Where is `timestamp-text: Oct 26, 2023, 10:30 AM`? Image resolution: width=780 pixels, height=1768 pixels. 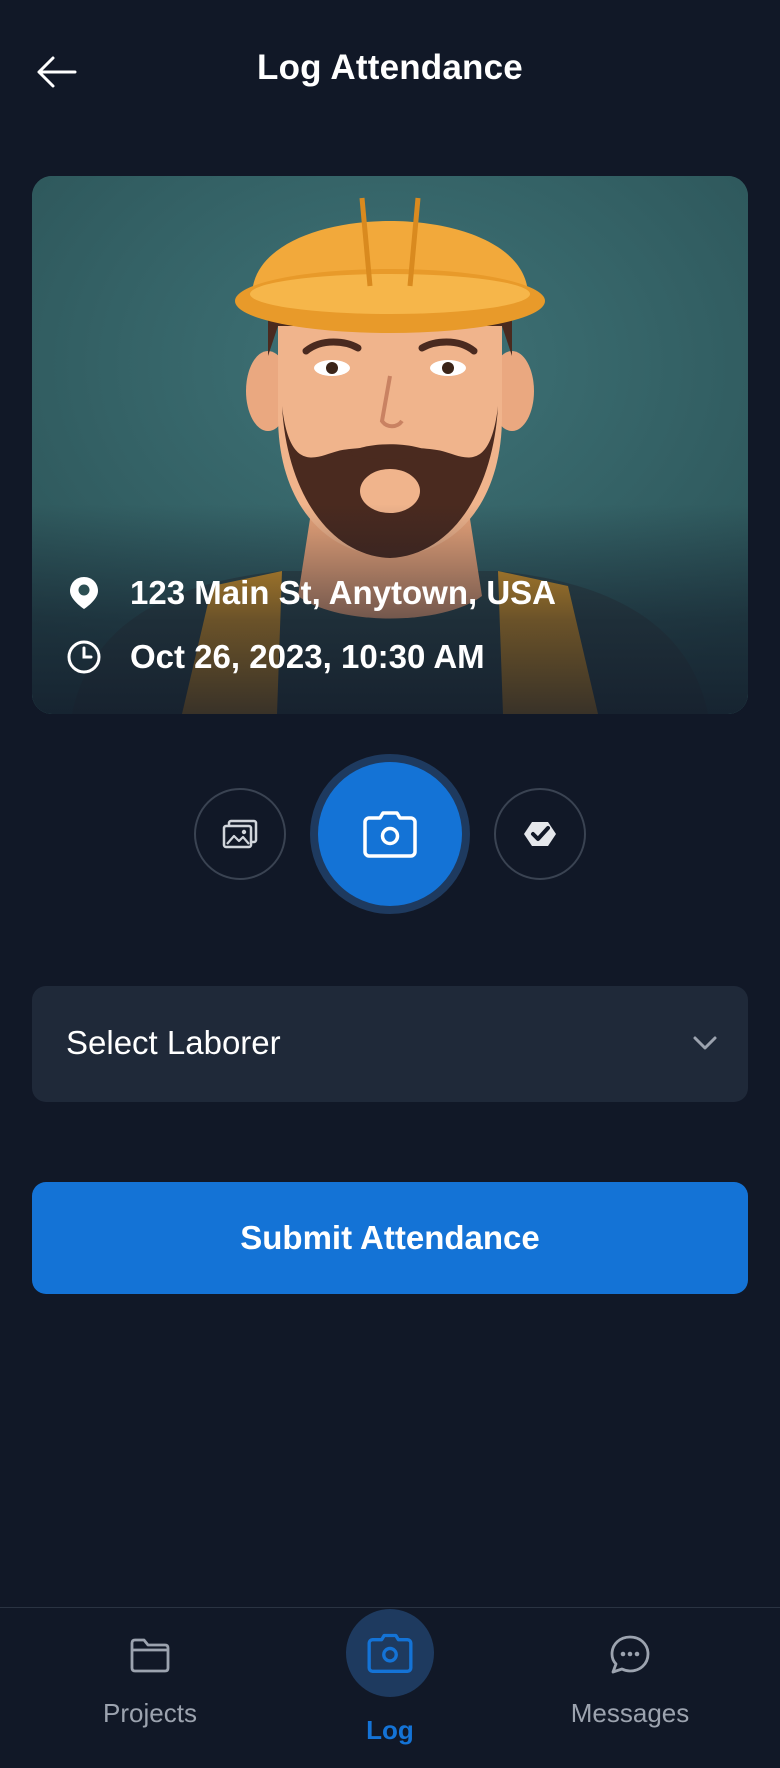
timestamp-text: Oct 26, 2023, 10:30 AM is located at coordinates (307, 656).